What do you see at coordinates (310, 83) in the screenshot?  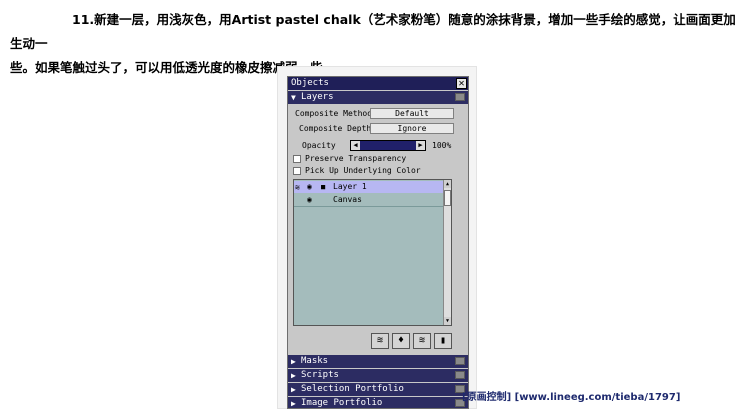 I see `panel-title: Objects` at bounding box center [310, 83].